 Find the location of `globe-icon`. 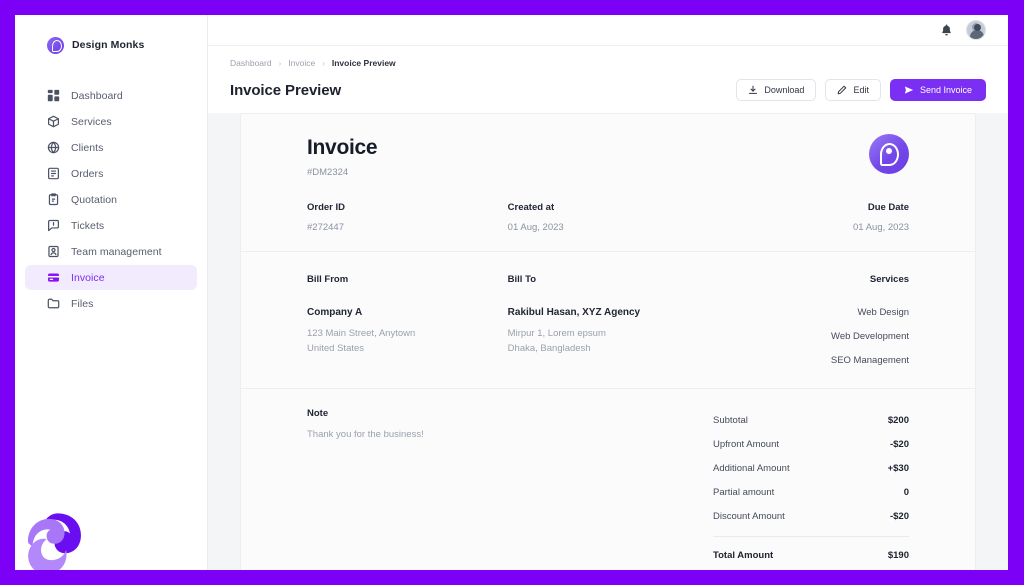

globe-icon is located at coordinates (53, 147).